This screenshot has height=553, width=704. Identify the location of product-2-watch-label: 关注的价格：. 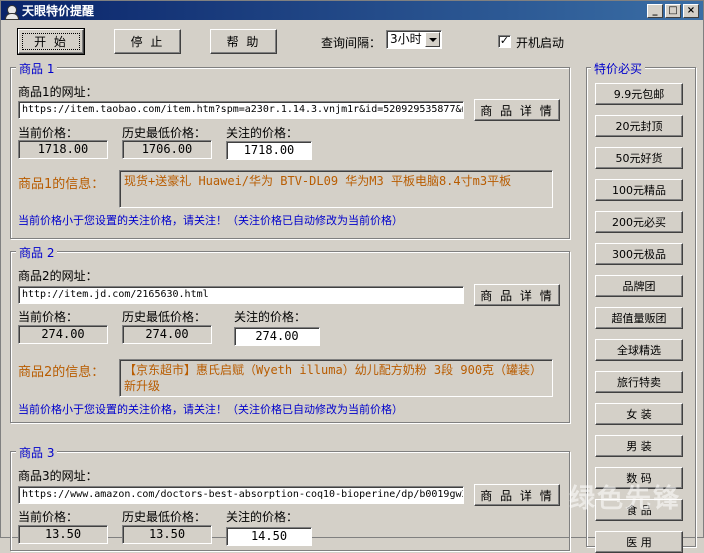
(270, 317).